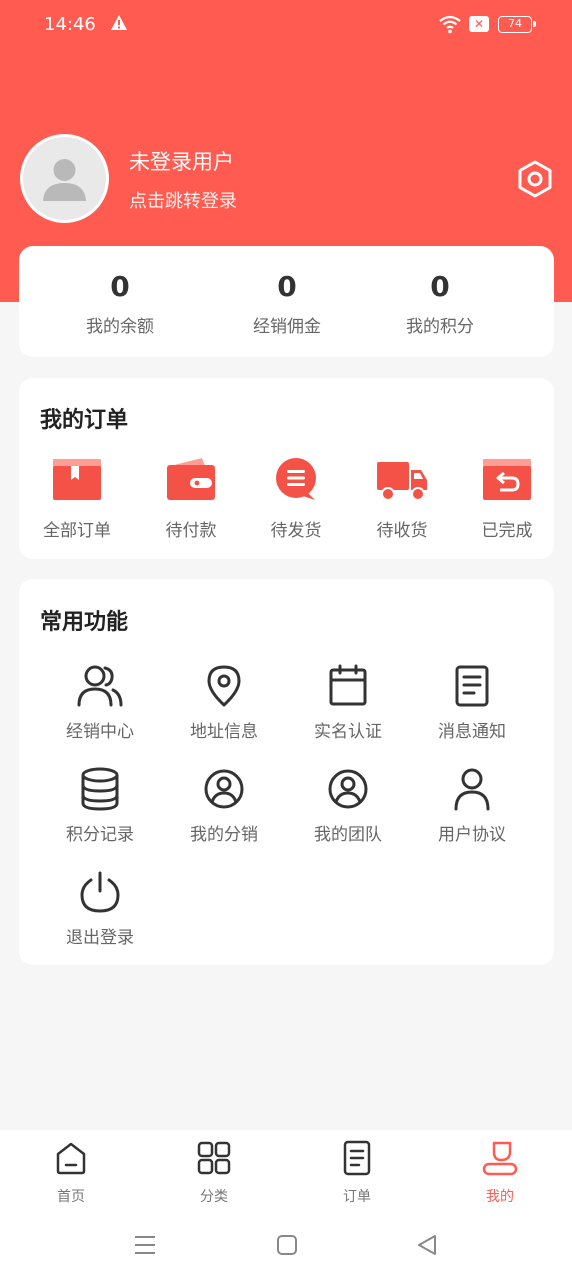 The height and width of the screenshot is (1280, 572). Describe the element at coordinates (100, 835) in the screenshot. I see `func-label: 积分记录` at that location.